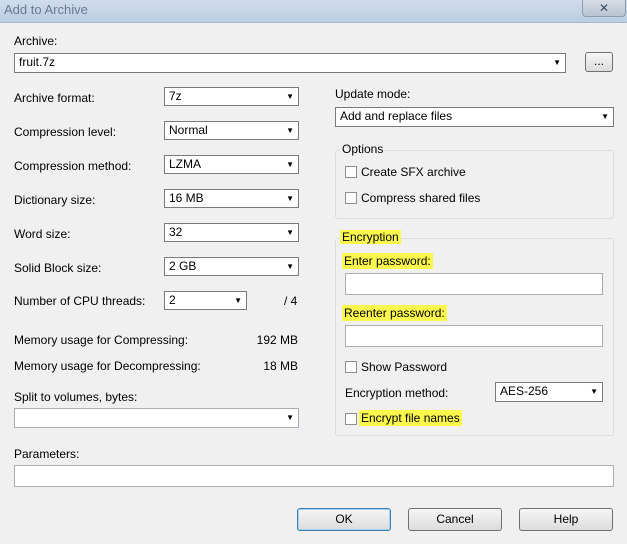  I want to click on parameters-input, so click(314, 476).